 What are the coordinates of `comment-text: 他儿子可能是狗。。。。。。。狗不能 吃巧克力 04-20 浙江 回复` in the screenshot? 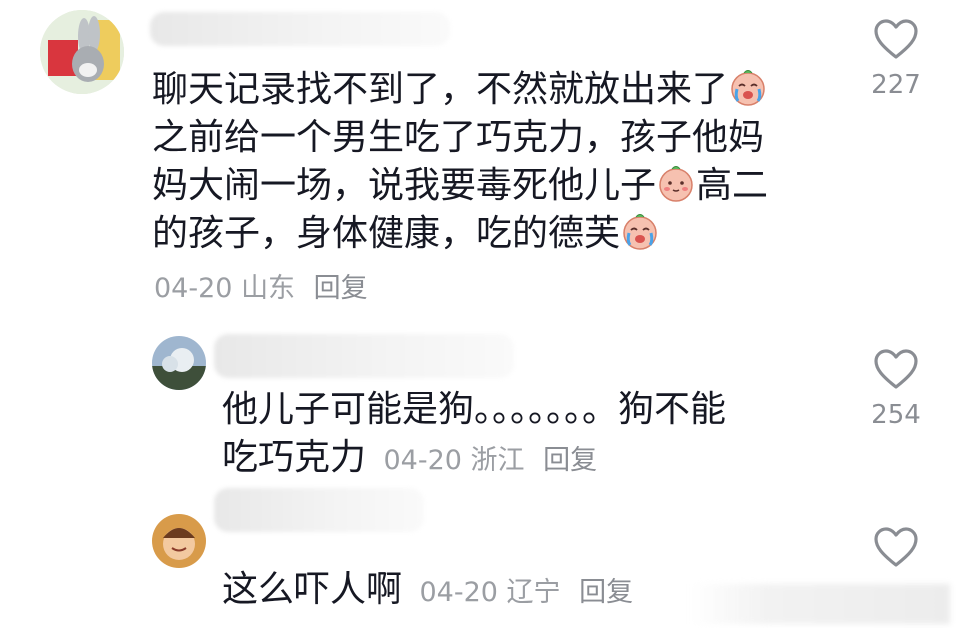 It's located at (474, 433).